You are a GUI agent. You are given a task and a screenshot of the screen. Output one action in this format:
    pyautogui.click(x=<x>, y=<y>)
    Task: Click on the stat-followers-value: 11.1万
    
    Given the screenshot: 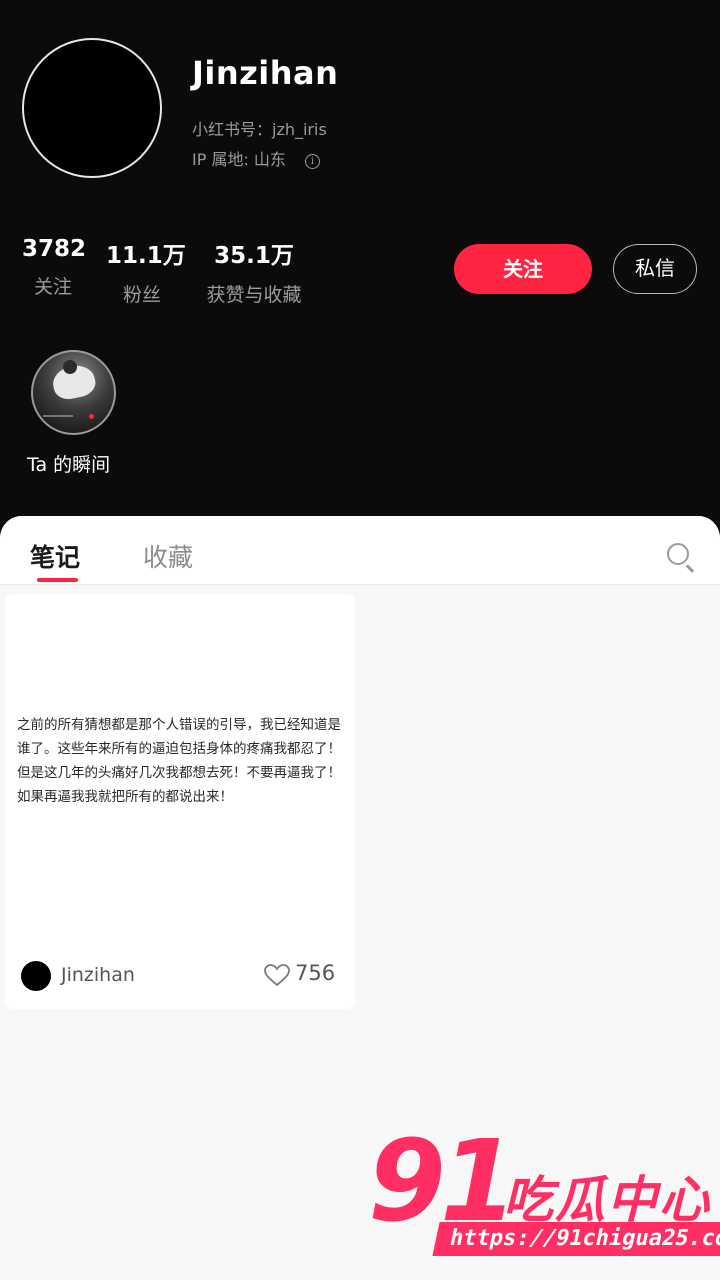 What is the action you would take?
    pyautogui.click(x=146, y=256)
    